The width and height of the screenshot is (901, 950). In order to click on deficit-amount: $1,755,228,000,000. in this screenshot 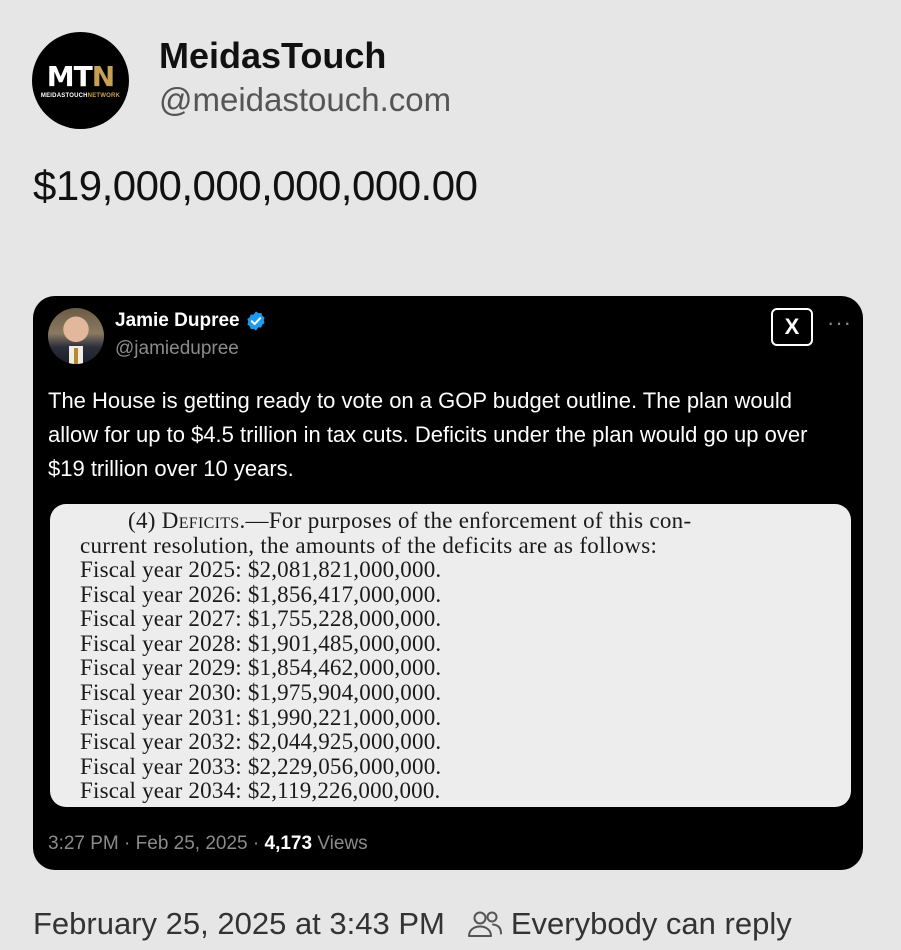, I will do `click(344, 619)`.